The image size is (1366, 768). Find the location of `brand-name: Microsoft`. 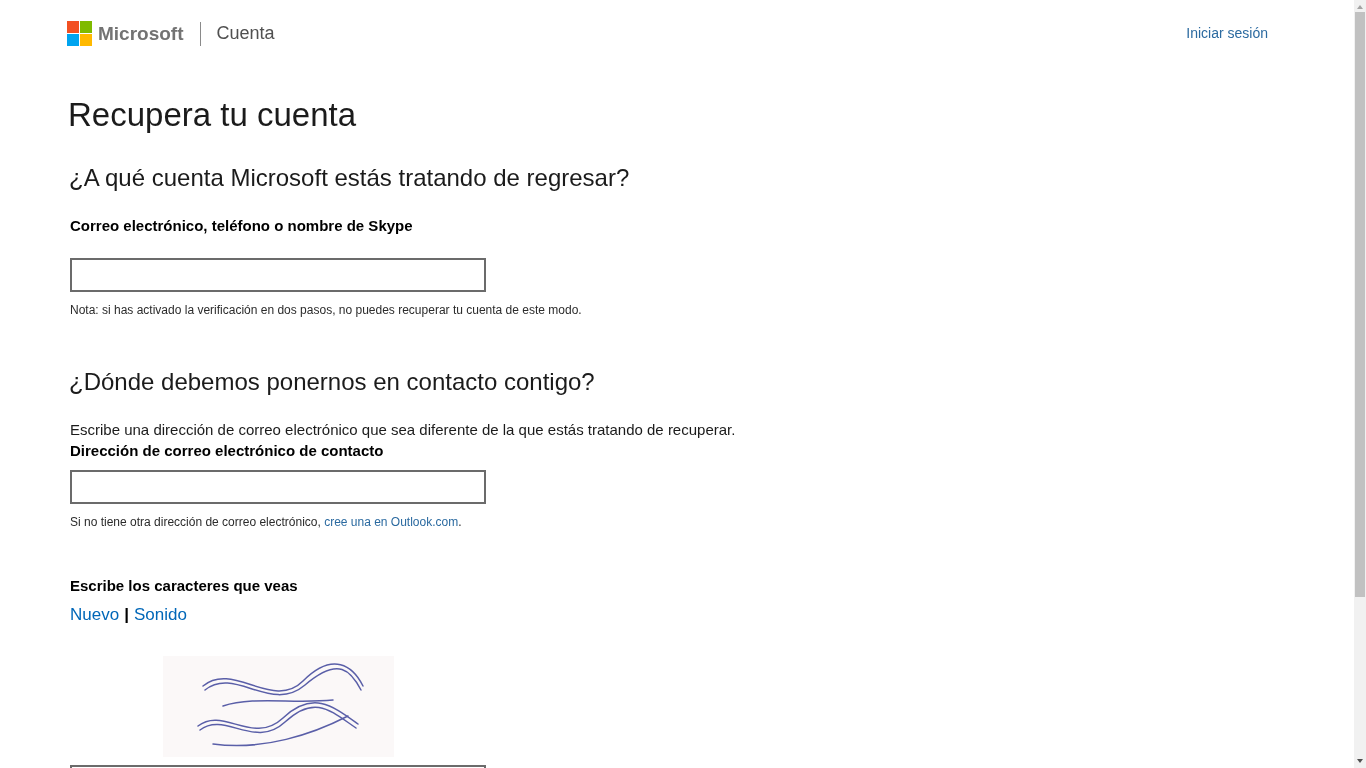

brand-name: Microsoft is located at coordinates (141, 34).